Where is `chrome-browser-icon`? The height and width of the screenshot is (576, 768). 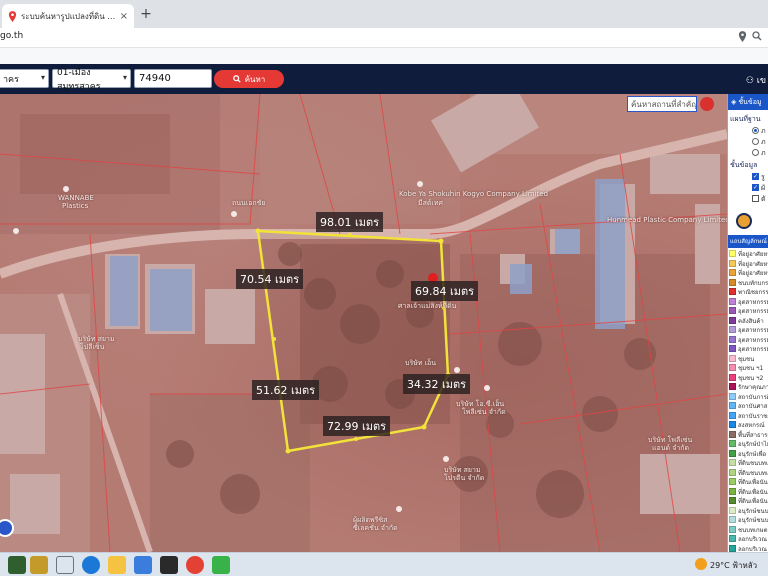
chrome-browser-icon is located at coordinates (195, 565).